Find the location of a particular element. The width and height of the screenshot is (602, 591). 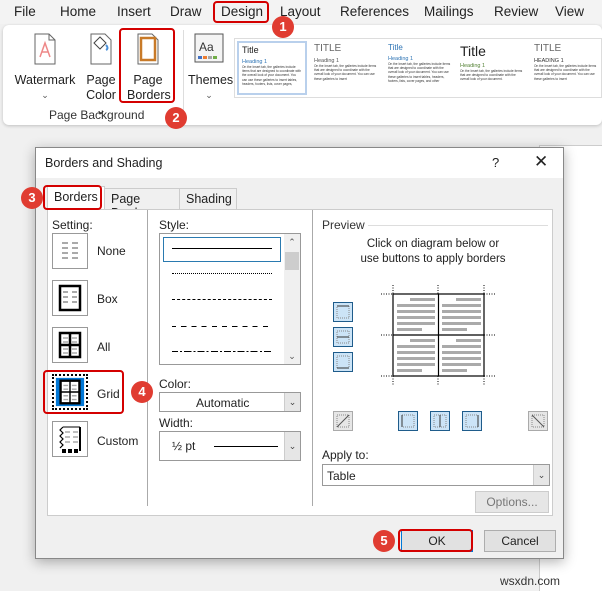

tab-page-border: Page Border is located at coordinates (142, 204).